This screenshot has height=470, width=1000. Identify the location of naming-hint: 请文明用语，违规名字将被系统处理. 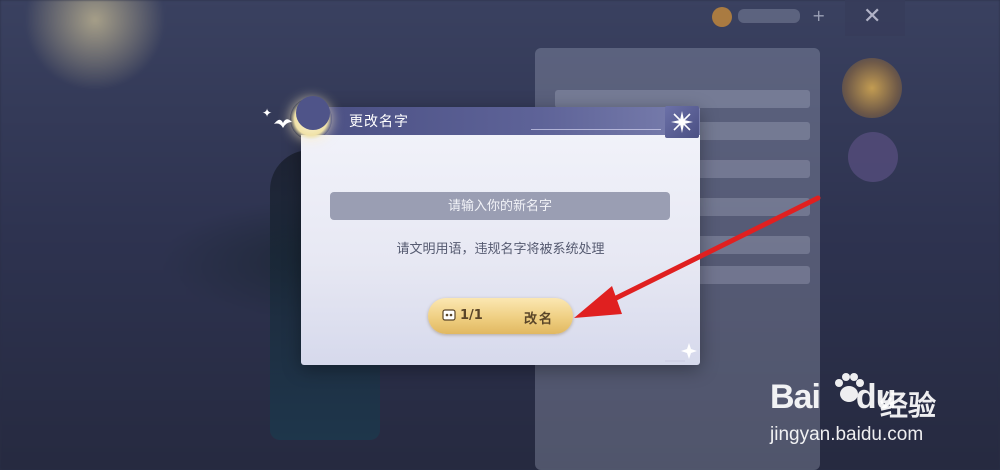
(500, 249).